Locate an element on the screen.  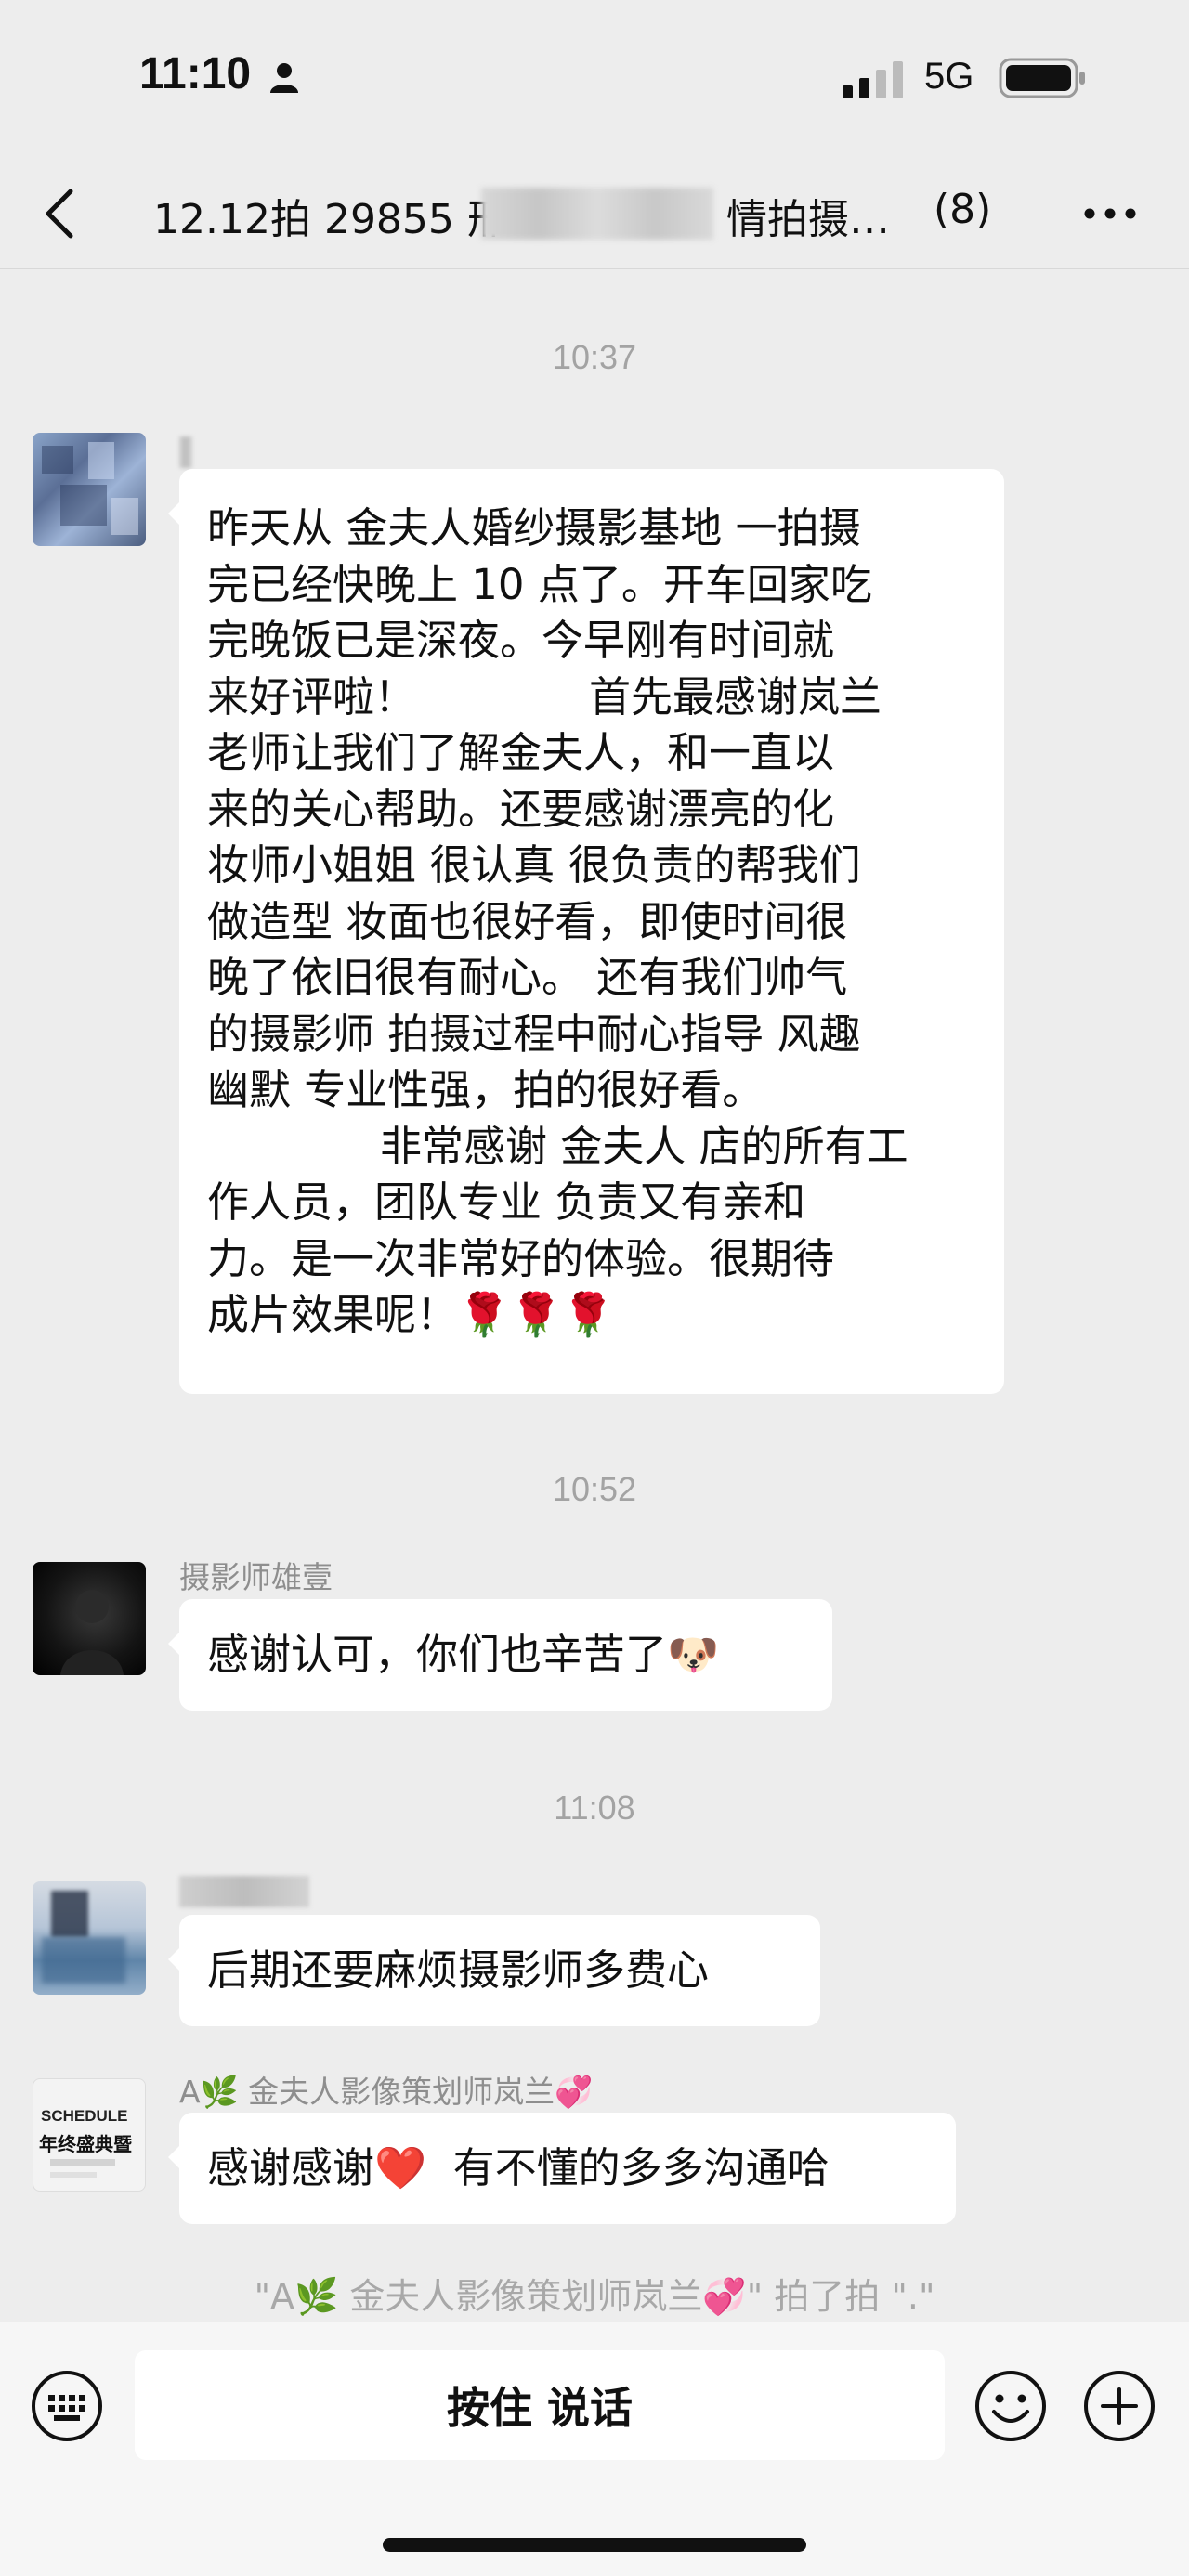
avatar-text: SCHEDULE is located at coordinates (84, 2116).